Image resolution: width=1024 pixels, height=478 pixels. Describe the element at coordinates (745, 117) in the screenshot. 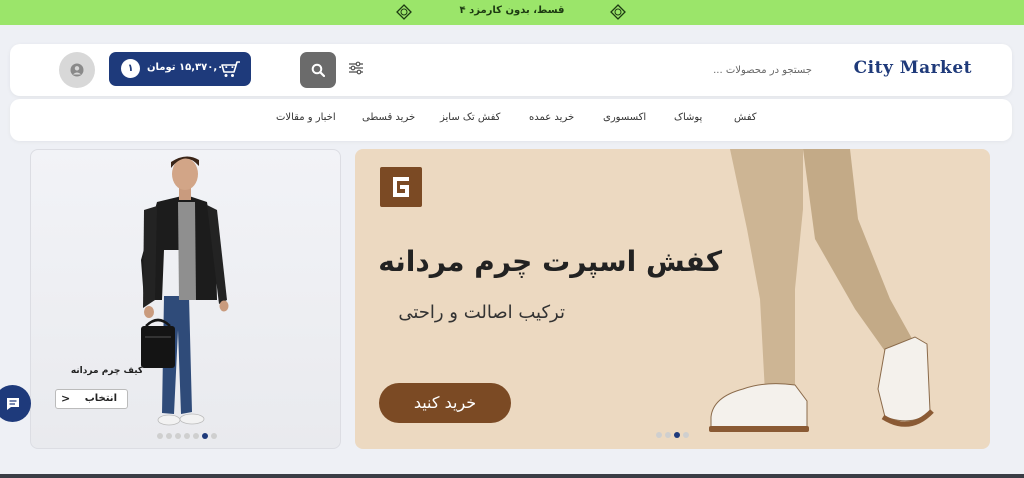

I see `nav-item-shoes: کفش` at that location.